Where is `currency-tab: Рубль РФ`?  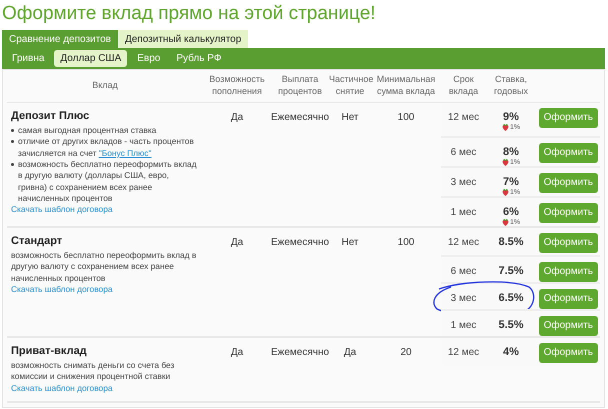
currency-tab: Рубль РФ is located at coordinates (199, 58).